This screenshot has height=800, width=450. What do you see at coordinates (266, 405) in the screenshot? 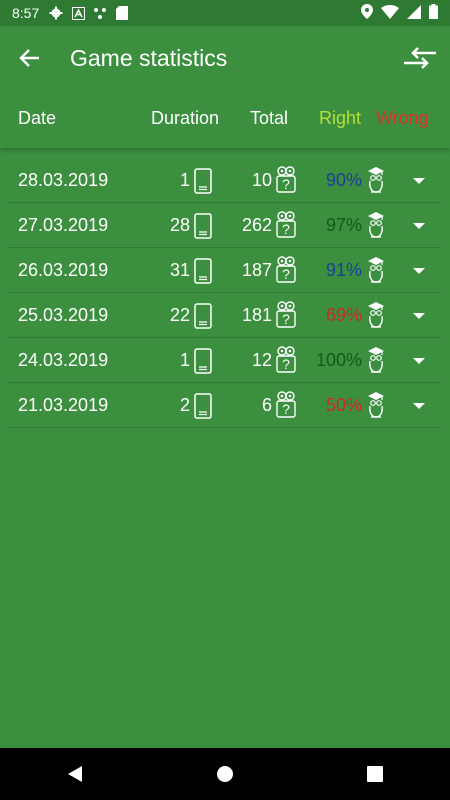
I see `row-total: 6` at bounding box center [266, 405].